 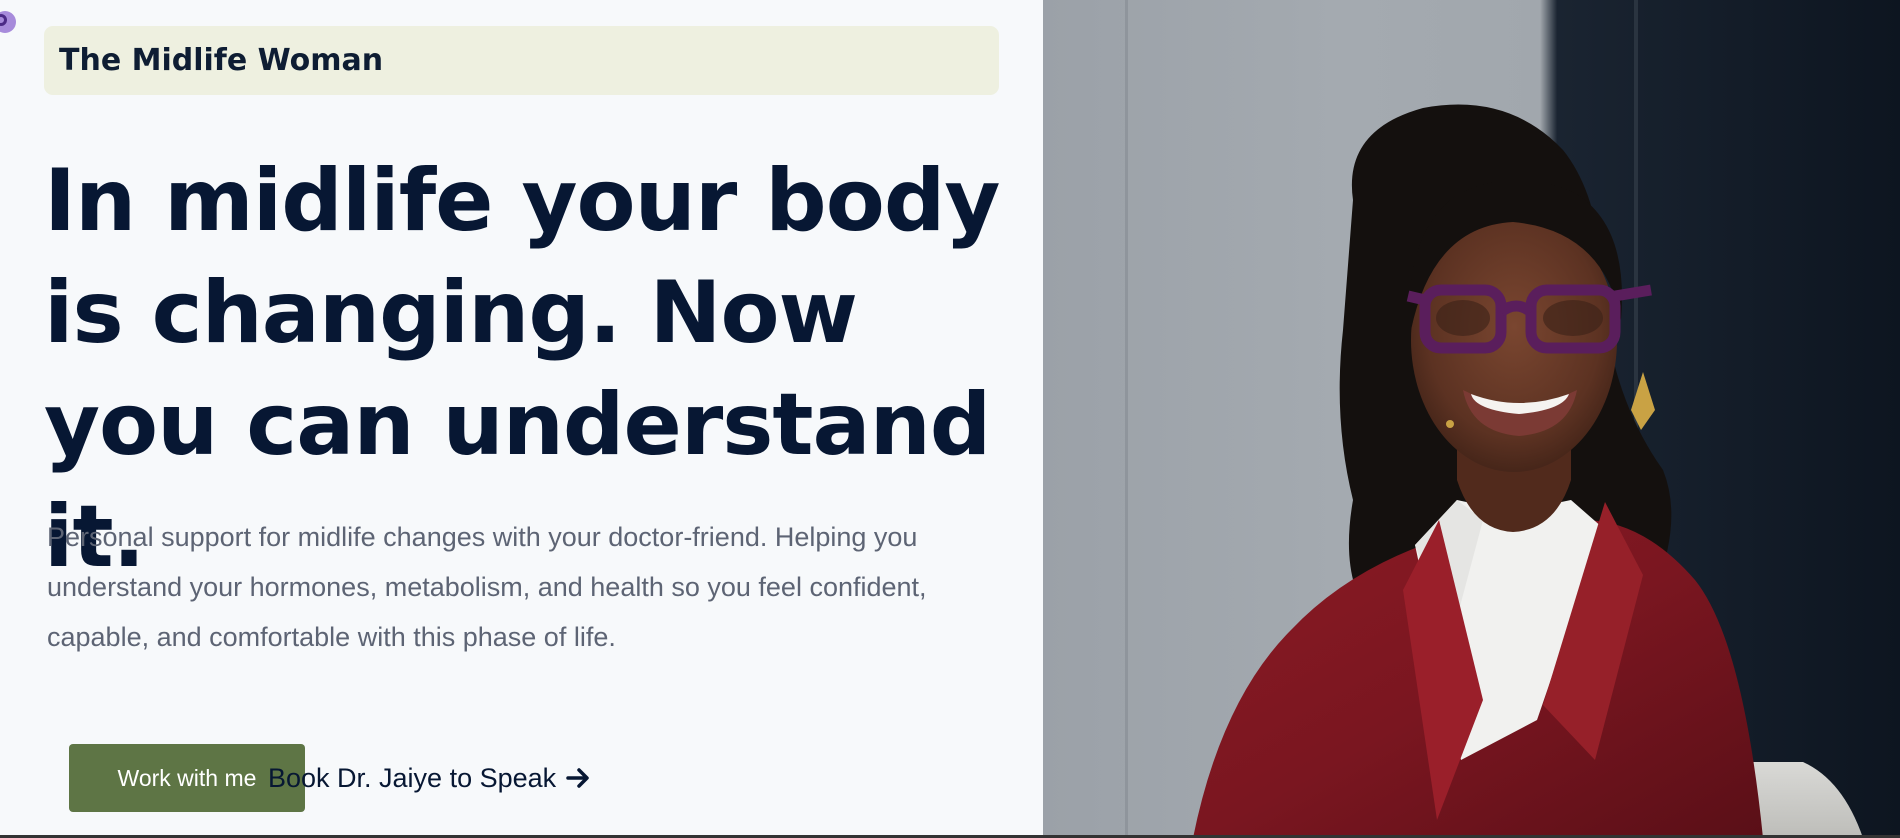 What do you see at coordinates (521, 60) in the screenshot?
I see `brand-bar: The Midlife Woman` at bounding box center [521, 60].